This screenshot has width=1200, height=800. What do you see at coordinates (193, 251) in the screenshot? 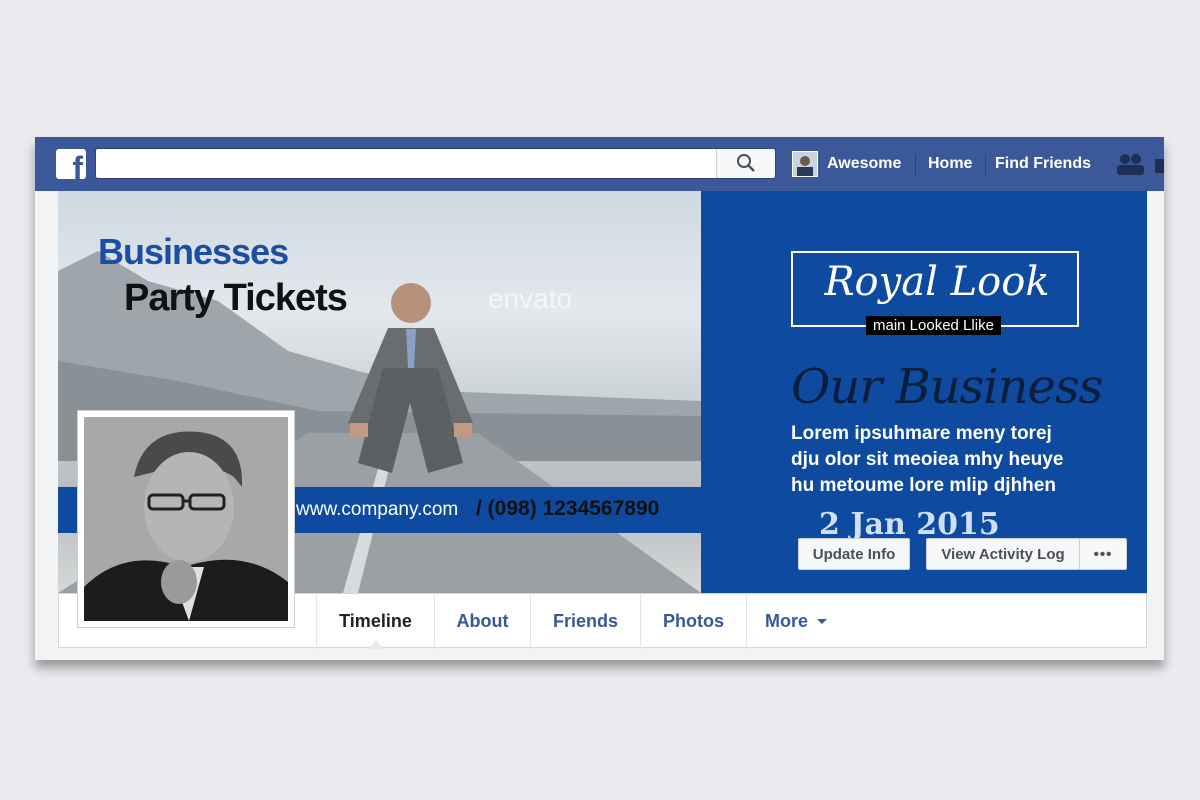
I see `cover-headline-businesses: Businesses` at bounding box center [193, 251].